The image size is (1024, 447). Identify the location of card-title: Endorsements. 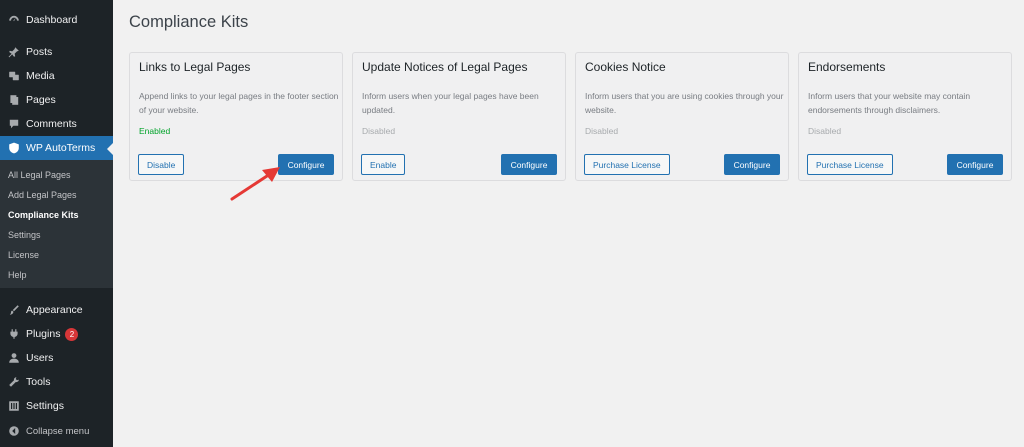
(847, 67).